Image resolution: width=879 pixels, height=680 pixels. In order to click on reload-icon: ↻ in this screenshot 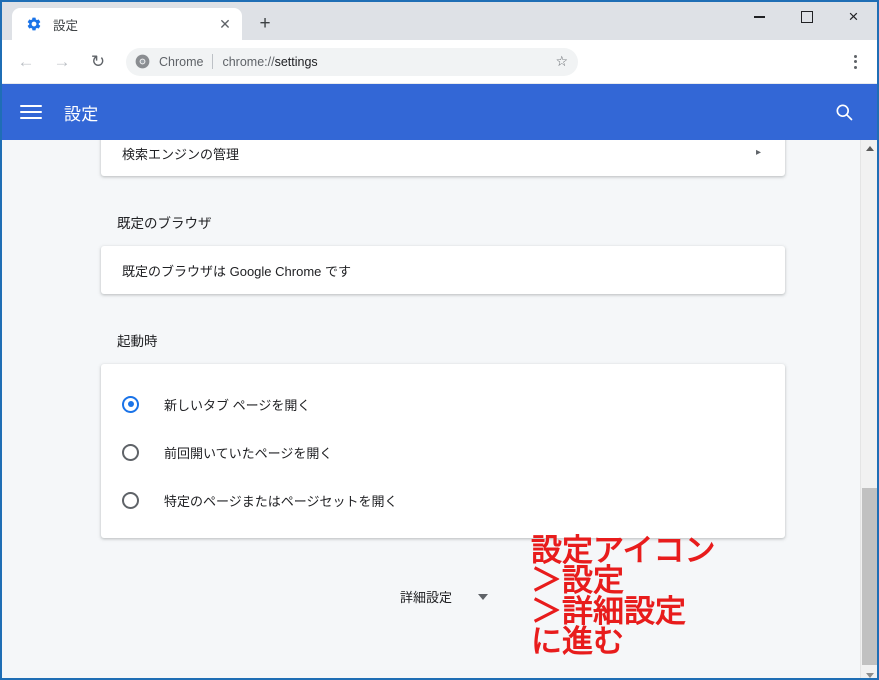, I will do `click(98, 62)`.